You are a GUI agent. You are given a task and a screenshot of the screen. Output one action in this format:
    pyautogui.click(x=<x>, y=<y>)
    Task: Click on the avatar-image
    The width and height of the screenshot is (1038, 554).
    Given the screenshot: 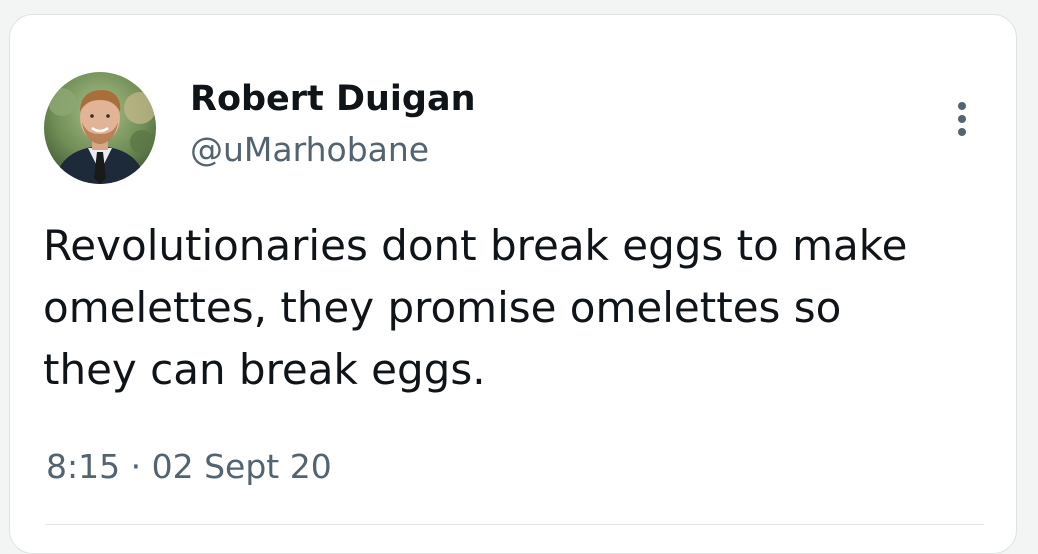 What is the action you would take?
    pyautogui.click(x=100, y=128)
    